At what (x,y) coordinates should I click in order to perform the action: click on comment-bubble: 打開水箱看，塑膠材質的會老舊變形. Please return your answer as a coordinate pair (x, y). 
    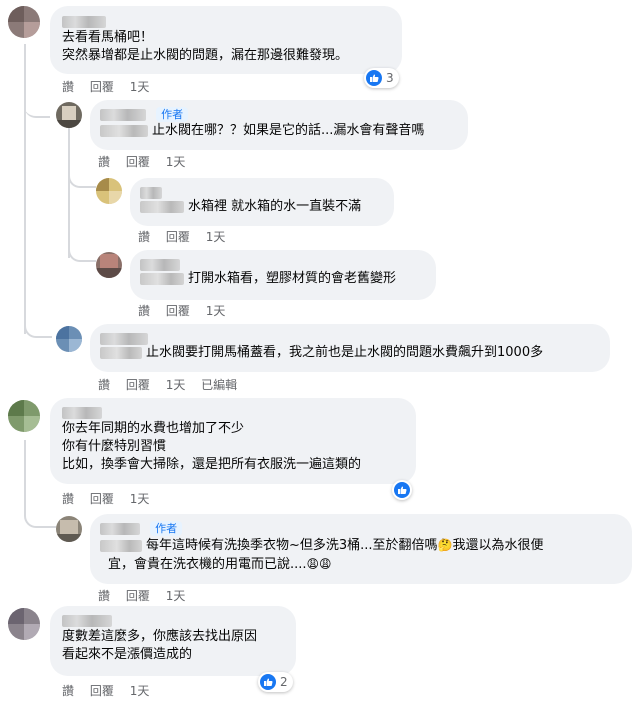
    Looking at the image, I should click on (283, 275).